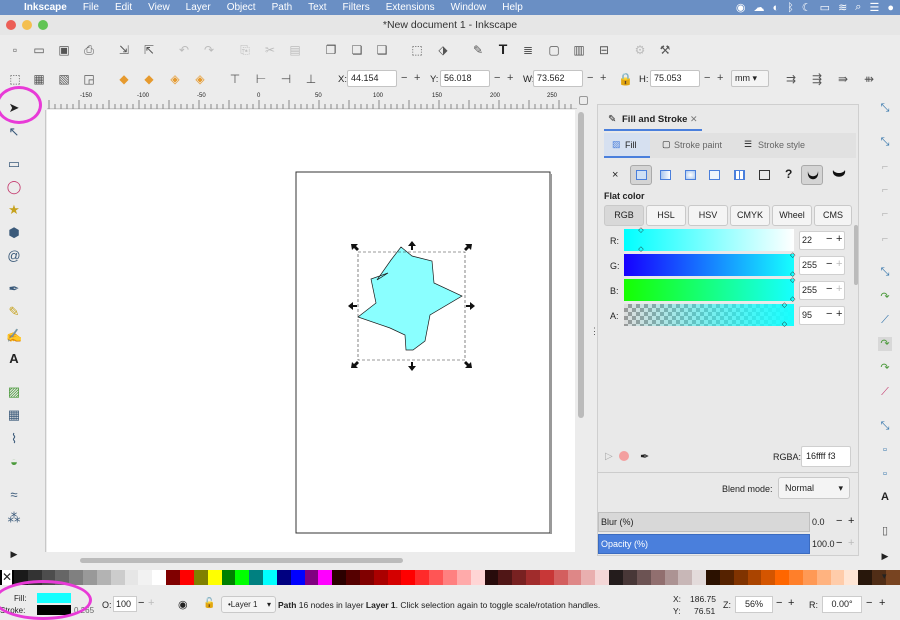 Image resolution: width=900 pixels, height=620 pixels. What do you see at coordinates (675, 78) in the screenshot?
I see `h-input: 75.053` at bounding box center [675, 78].